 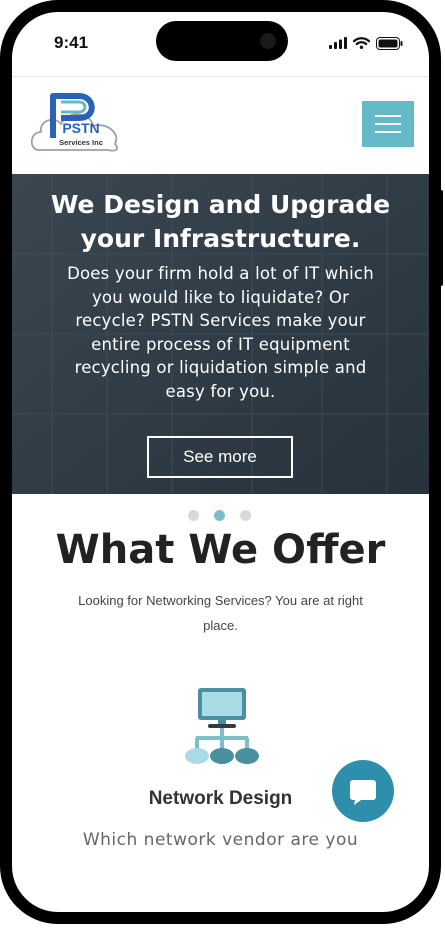 I want to click on subtitle-line: place., so click(x=220, y=625).